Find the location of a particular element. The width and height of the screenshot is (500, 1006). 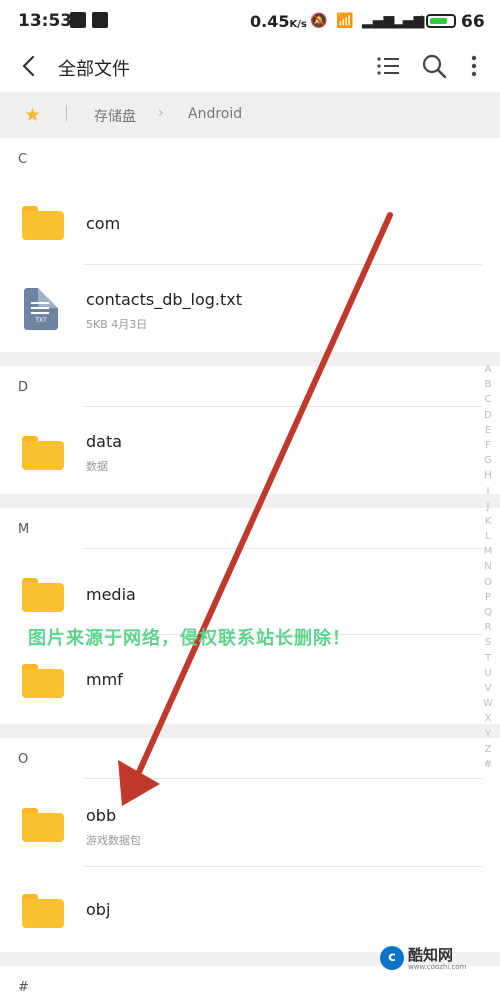

site-logo: c 酷知网 www.coozhi.com is located at coordinates (422, 960).